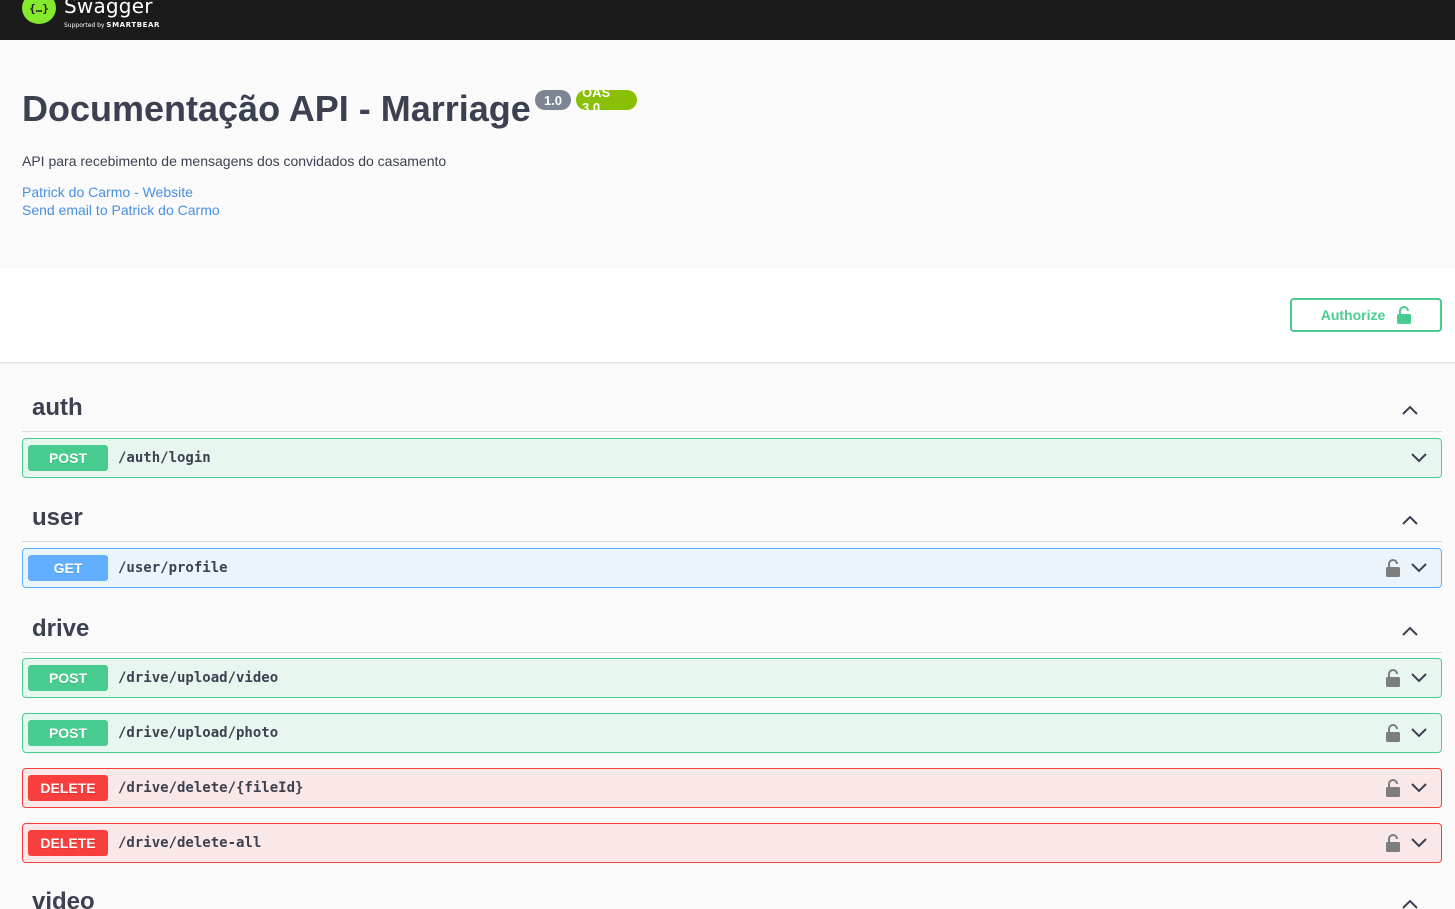 The width and height of the screenshot is (1455, 909). What do you see at coordinates (727, 315) in the screenshot?
I see `scheme-container` at bounding box center [727, 315].